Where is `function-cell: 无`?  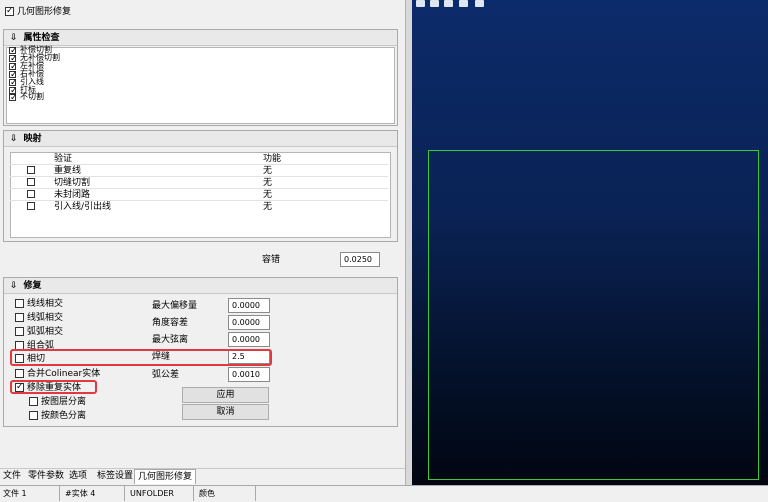 function-cell: 无 is located at coordinates (268, 207).